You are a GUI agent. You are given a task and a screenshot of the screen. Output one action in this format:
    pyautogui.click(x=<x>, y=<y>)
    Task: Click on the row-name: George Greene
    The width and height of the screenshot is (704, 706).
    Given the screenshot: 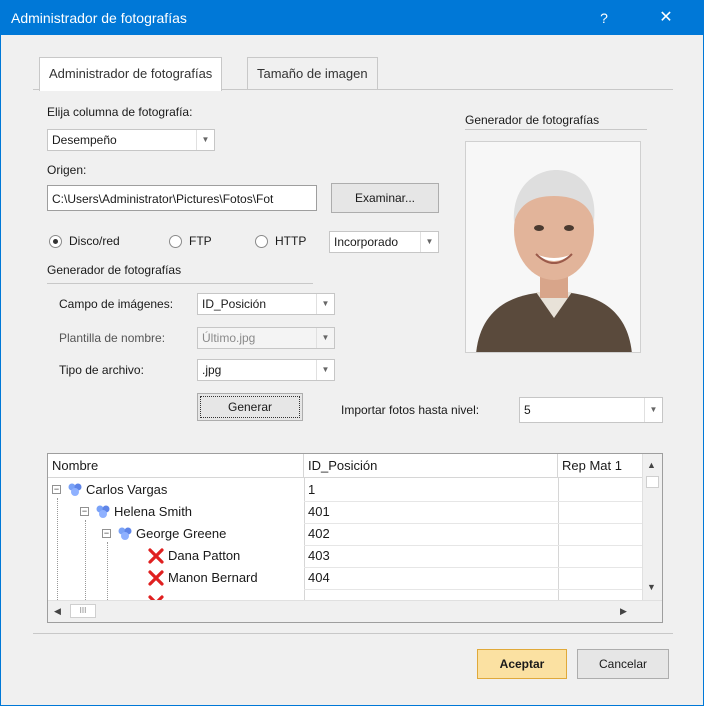 What is the action you would take?
    pyautogui.click(x=181, y=533)
    